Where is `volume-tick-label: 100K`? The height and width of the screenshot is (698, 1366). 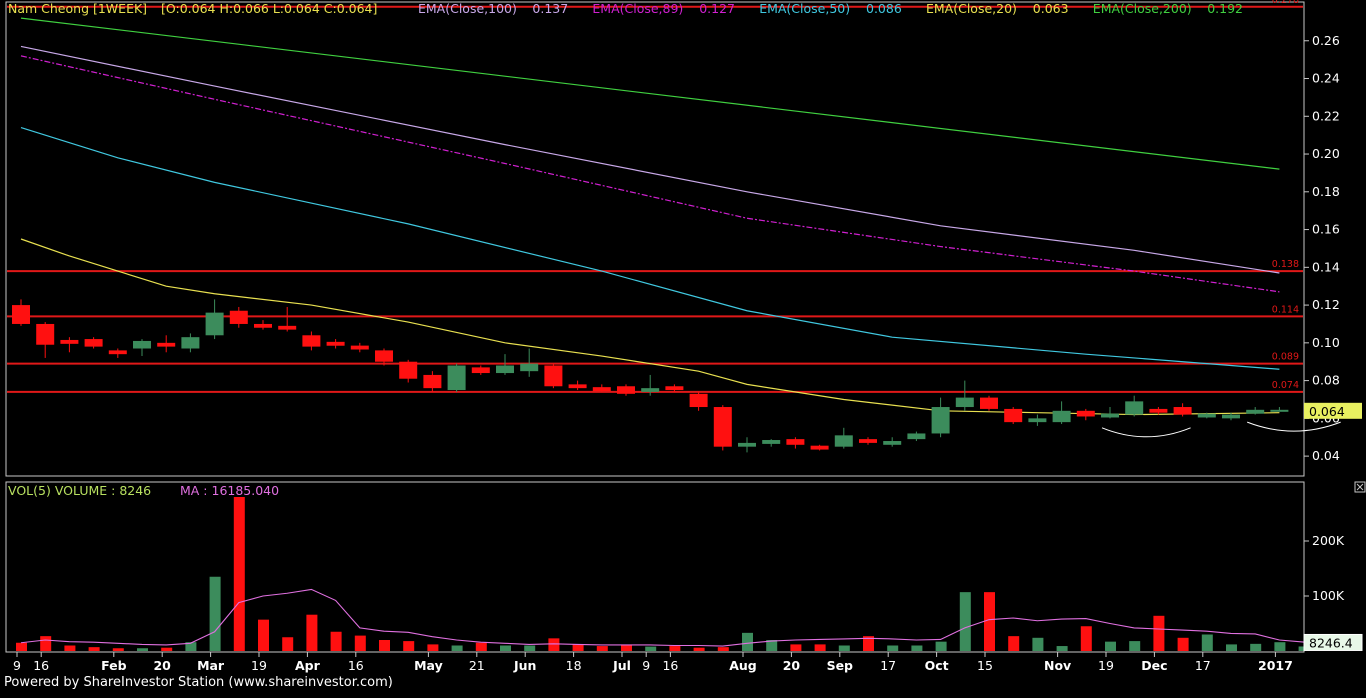
volume-tick-label: 100K is located at coordinates (1328, 595).